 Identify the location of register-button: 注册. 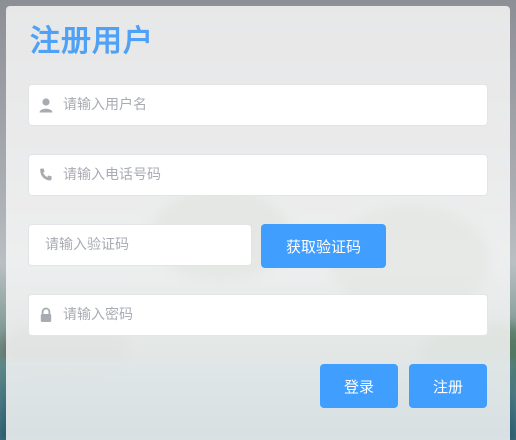
(448, 386).